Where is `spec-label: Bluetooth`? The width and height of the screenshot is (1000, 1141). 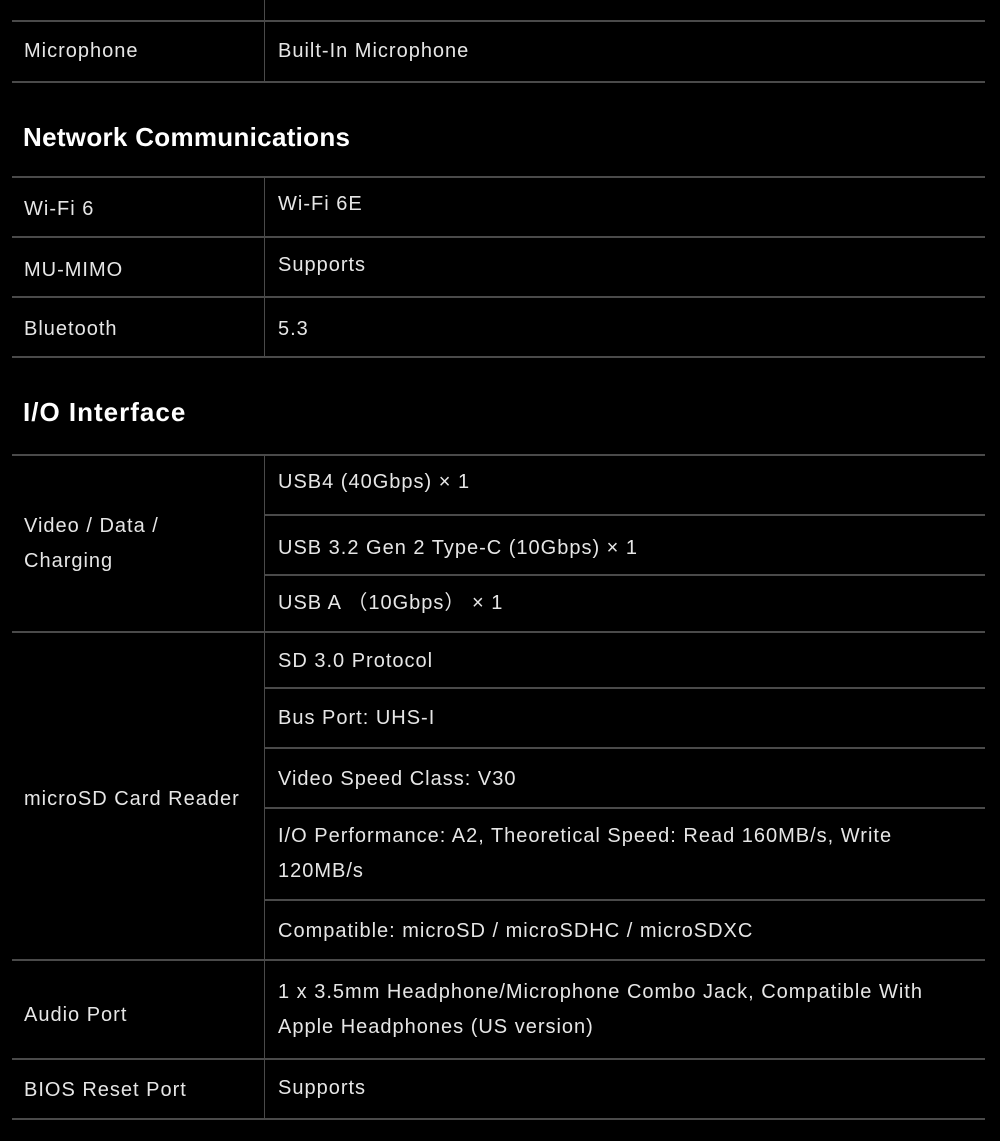 spec-label: Bluetooth is located at coordinates (71, 328).